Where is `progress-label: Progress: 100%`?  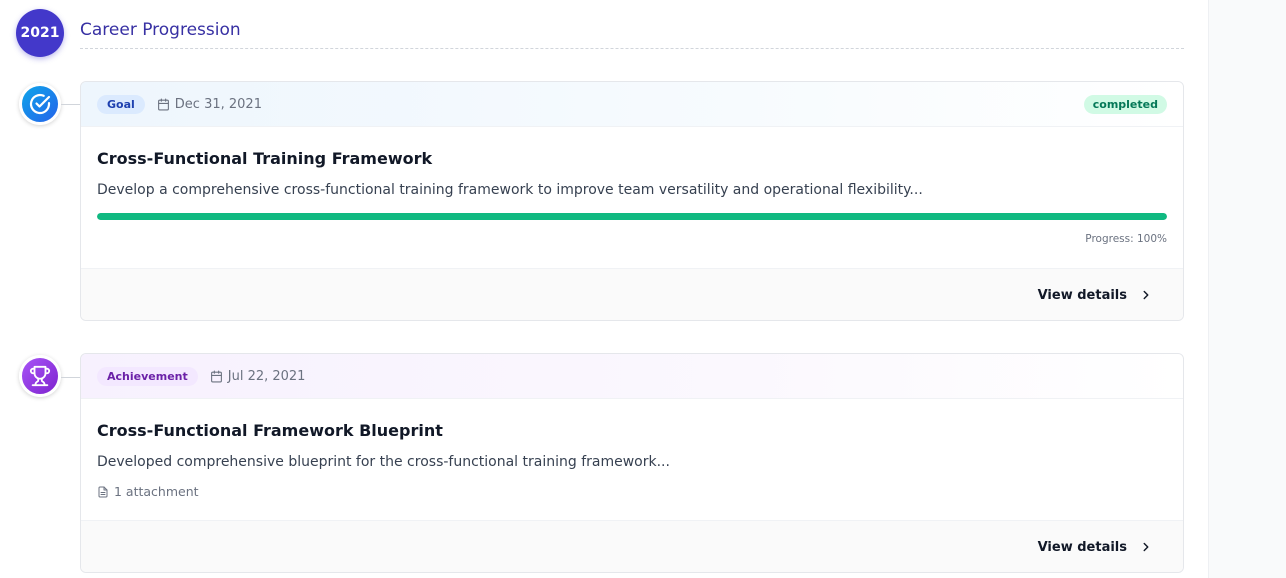 progress-label: Progress: 100% is located at coordinates (1126, 239).